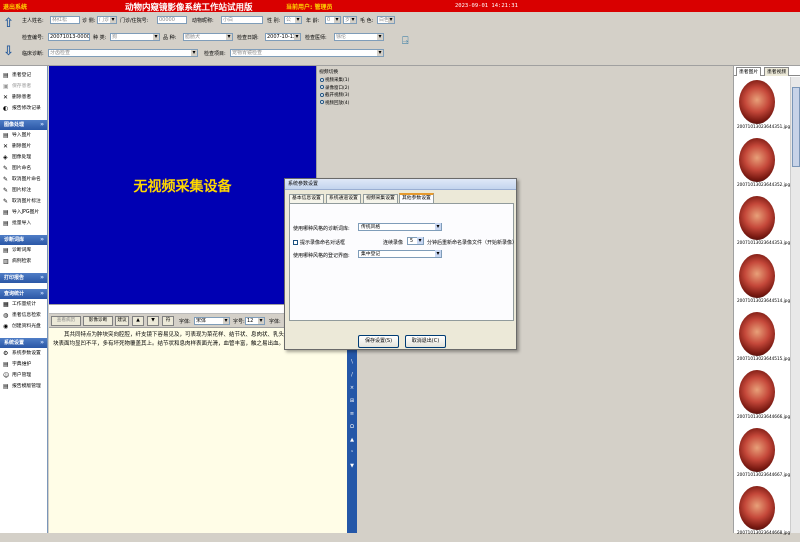 The height and width of the screenshot is (542, 800). Describe the element at coordinates (416, 198) in the screenshot. I see `tab-other-params: 其他参数设置` at that location.